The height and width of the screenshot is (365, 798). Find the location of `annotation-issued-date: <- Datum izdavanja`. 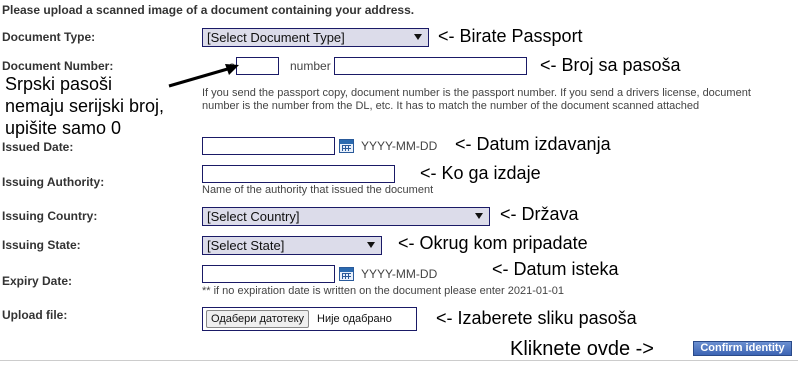

annotation-issued-date: <- Datum izdavanja is located at coordinates (533, 144).